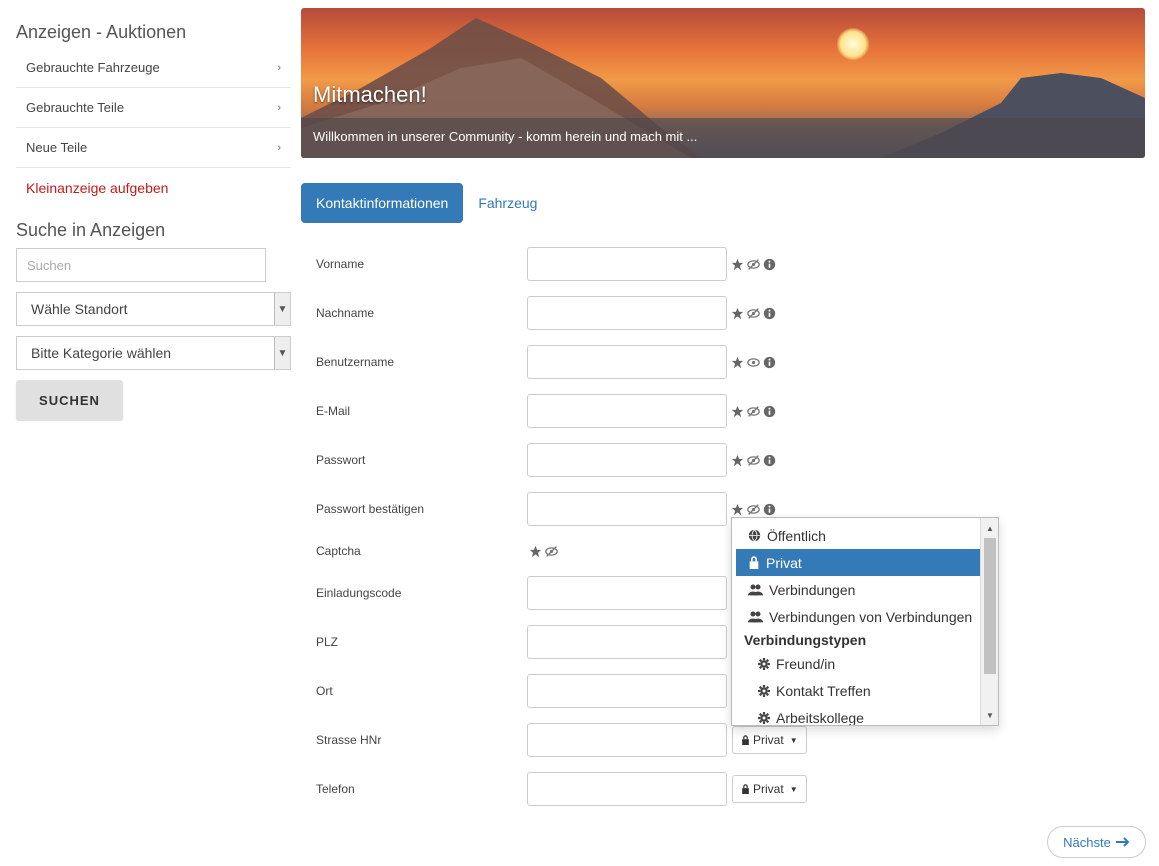 The height and width of the screenshot is (866, 1159). I want to click on sidebar-item-used-parts: Gebrauchte Teile ›, so click(153, 108).